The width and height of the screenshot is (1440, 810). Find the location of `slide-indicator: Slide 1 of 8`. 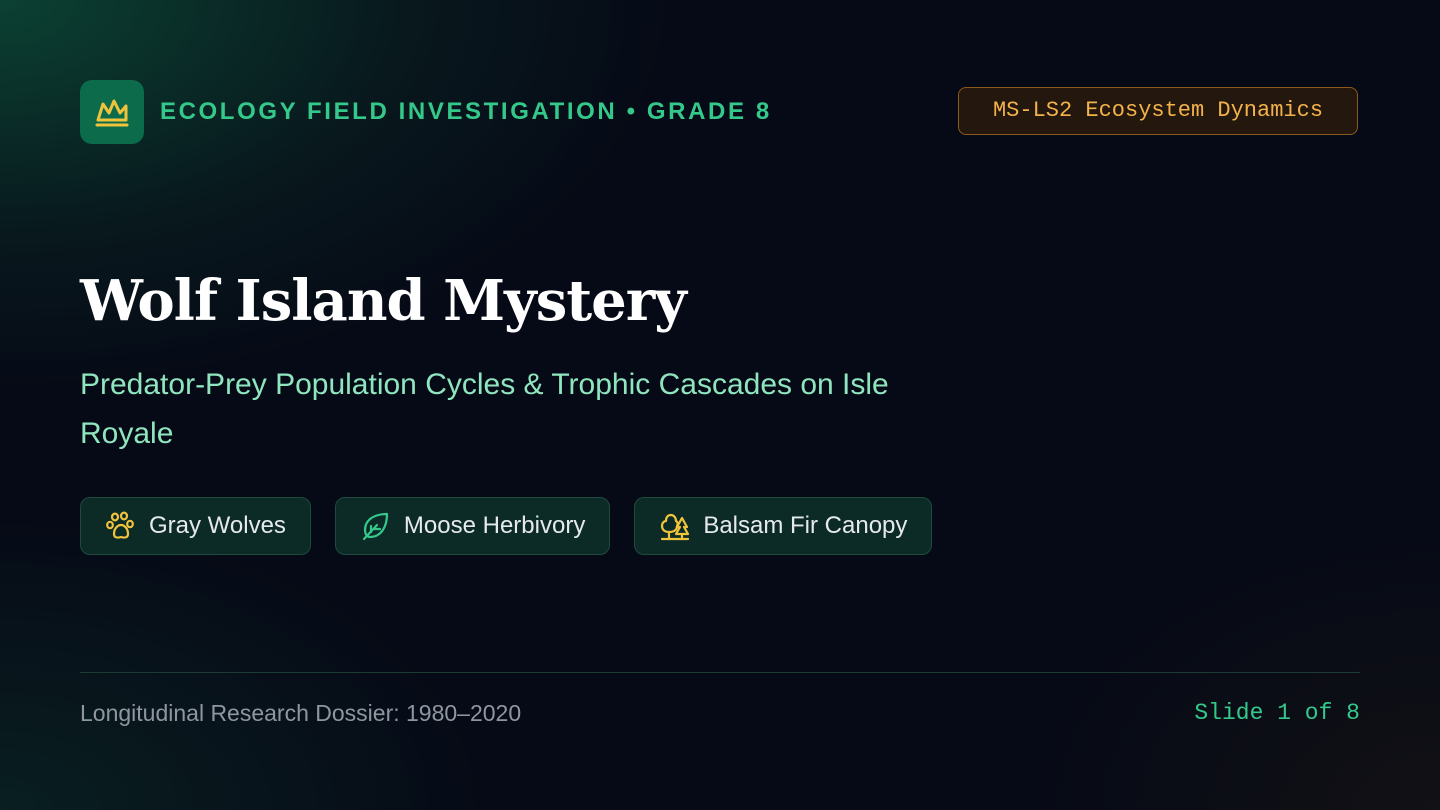

slide-indicator: Slide 1 of 8 is located at coordinates (1277, 713).